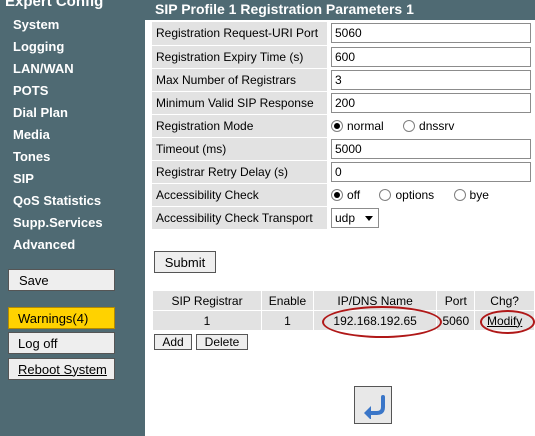 The width and height of the screenshot is (535, 436). I want to click on check-transport-label: Accessibility Check Transport, so click(239, 218).